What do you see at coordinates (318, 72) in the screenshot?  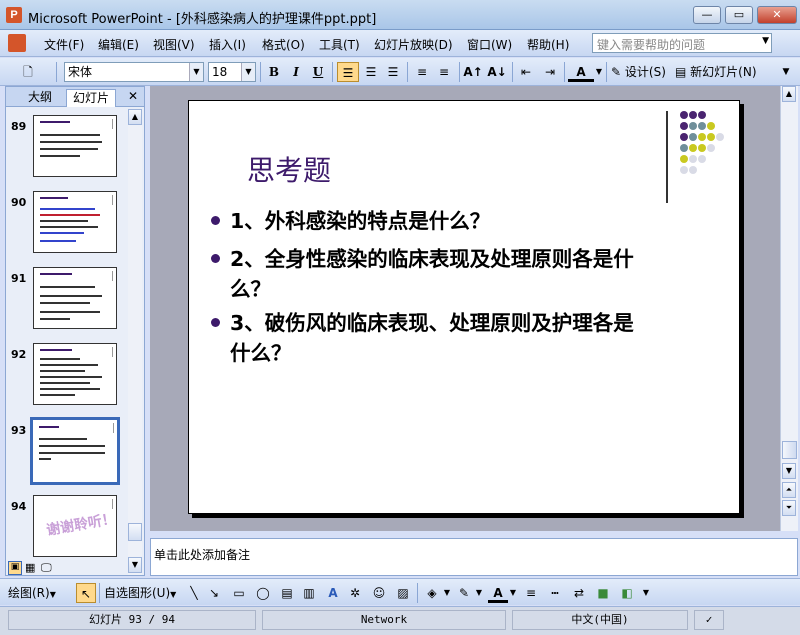 I see `underline-button: U` at bounding box center [318, 72].